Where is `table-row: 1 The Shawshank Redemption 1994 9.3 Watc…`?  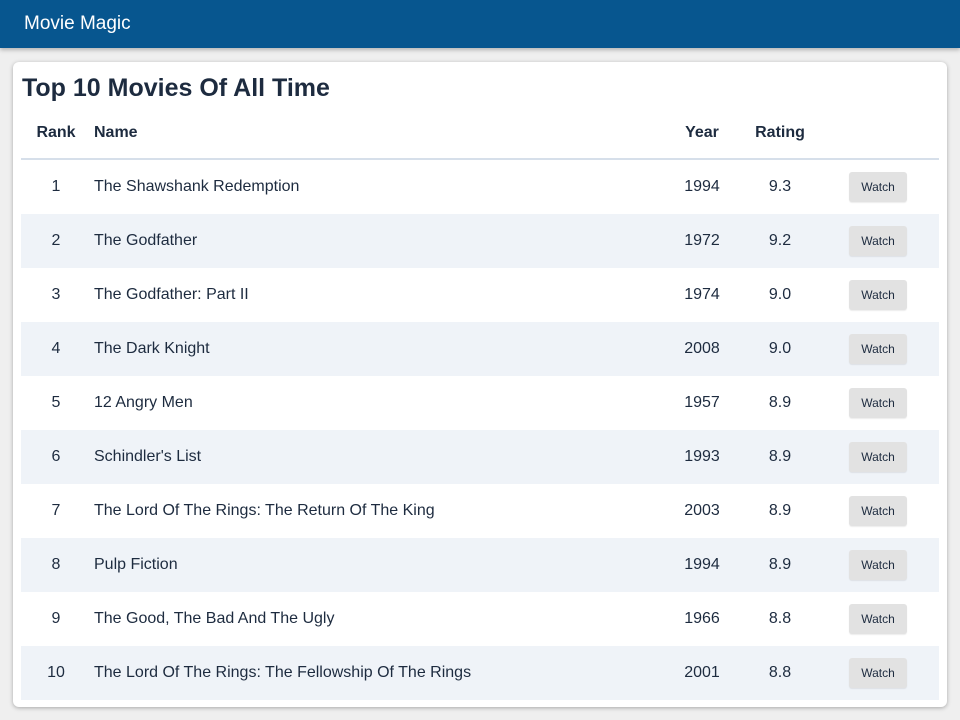
table-row: 1 The Shawshank Redemption 1994 9.3 Watc… is located at coordinates (480, 186).